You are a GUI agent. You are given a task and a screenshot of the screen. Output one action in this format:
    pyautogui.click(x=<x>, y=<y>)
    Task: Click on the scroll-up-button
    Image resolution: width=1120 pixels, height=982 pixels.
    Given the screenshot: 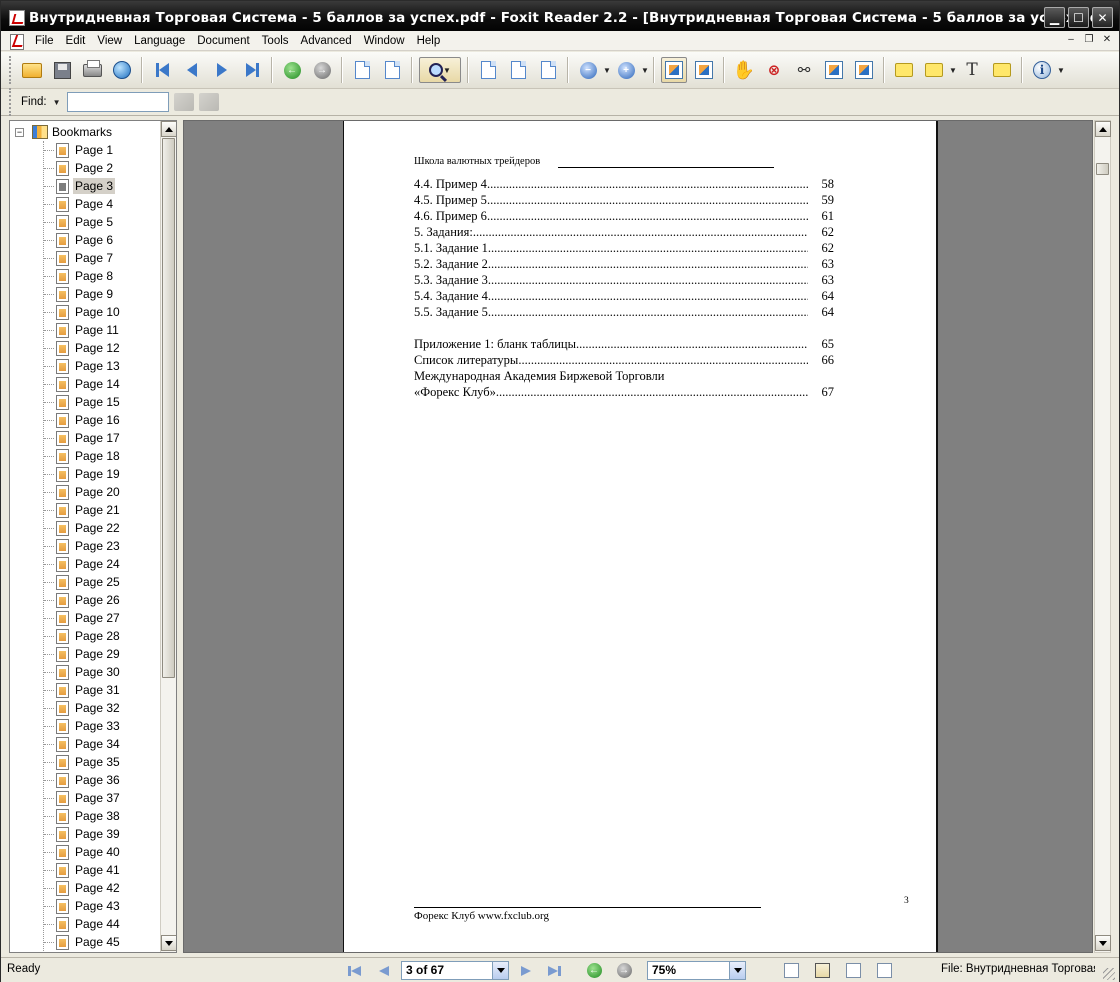 What is the action you would take?
    pyautogui.click(x=168, y=129)
    